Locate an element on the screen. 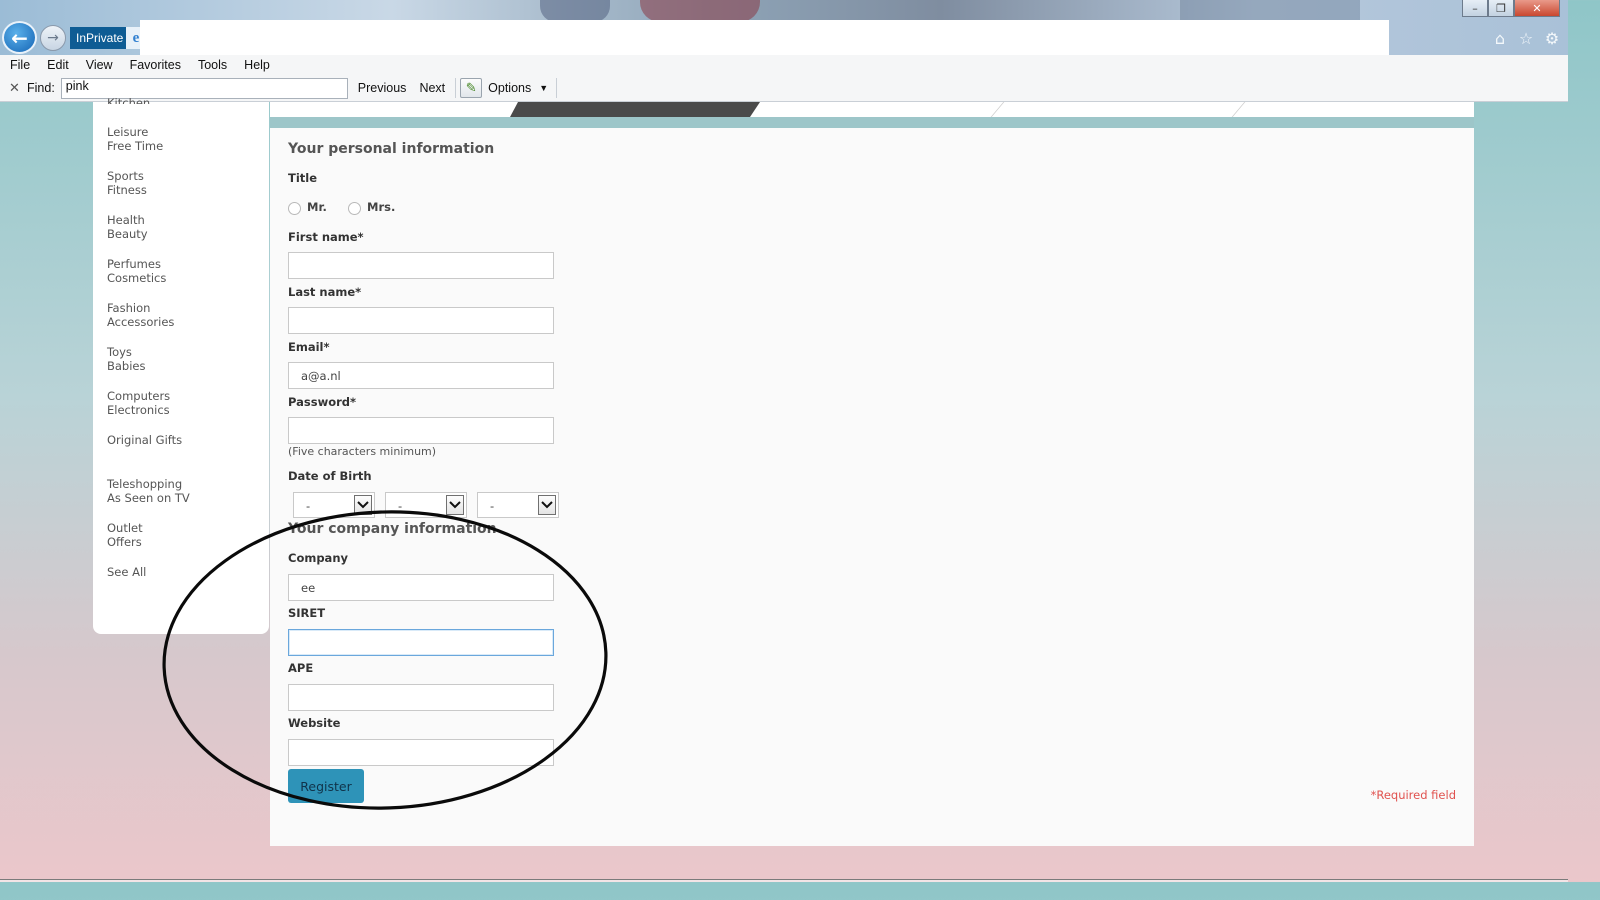 The image size is (1600, 900). title-mr-radio is located at coordinates (294, 208).